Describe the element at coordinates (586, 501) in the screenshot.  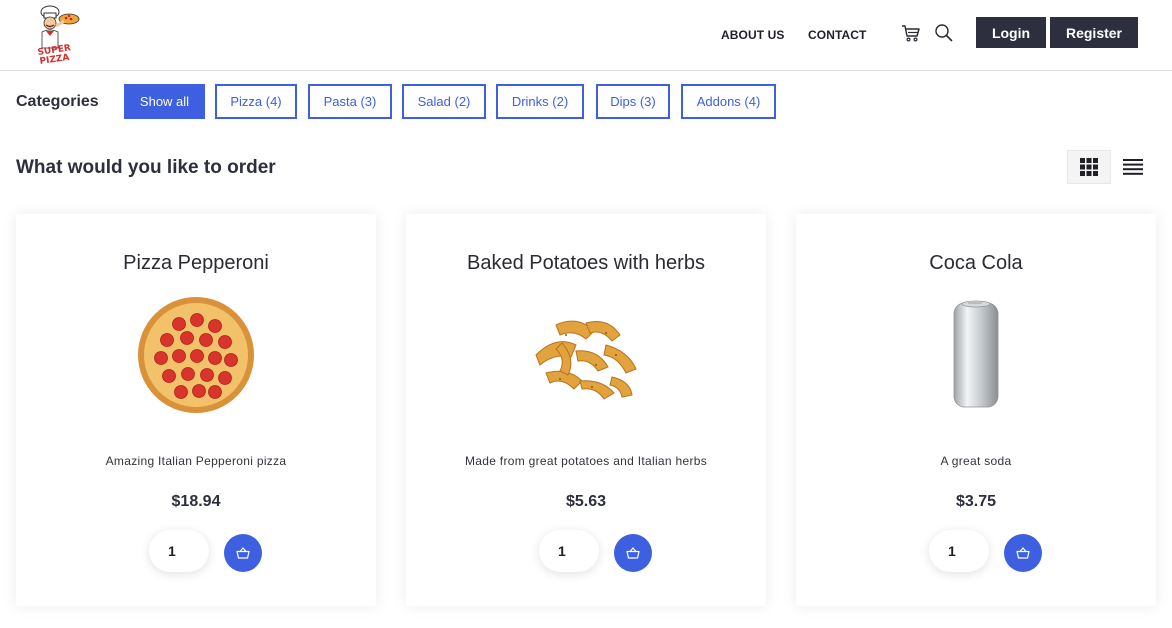
I see `product-price: $5.63` at that location.